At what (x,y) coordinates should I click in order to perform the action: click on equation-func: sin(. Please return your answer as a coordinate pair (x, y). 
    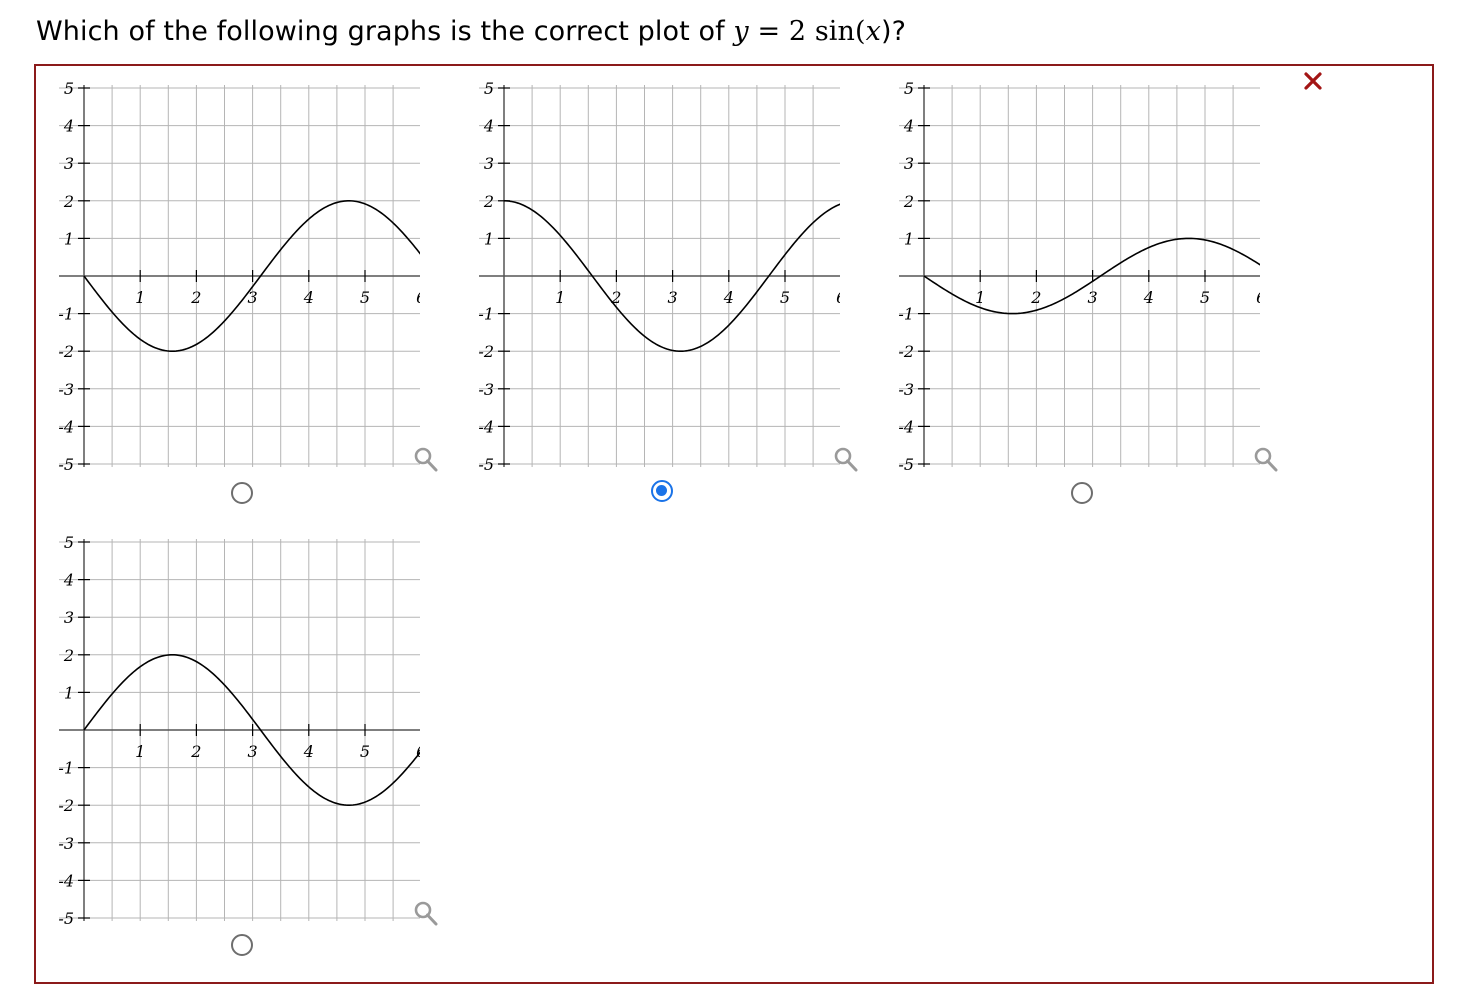
    Looking at the image, I should click on (836, 31).